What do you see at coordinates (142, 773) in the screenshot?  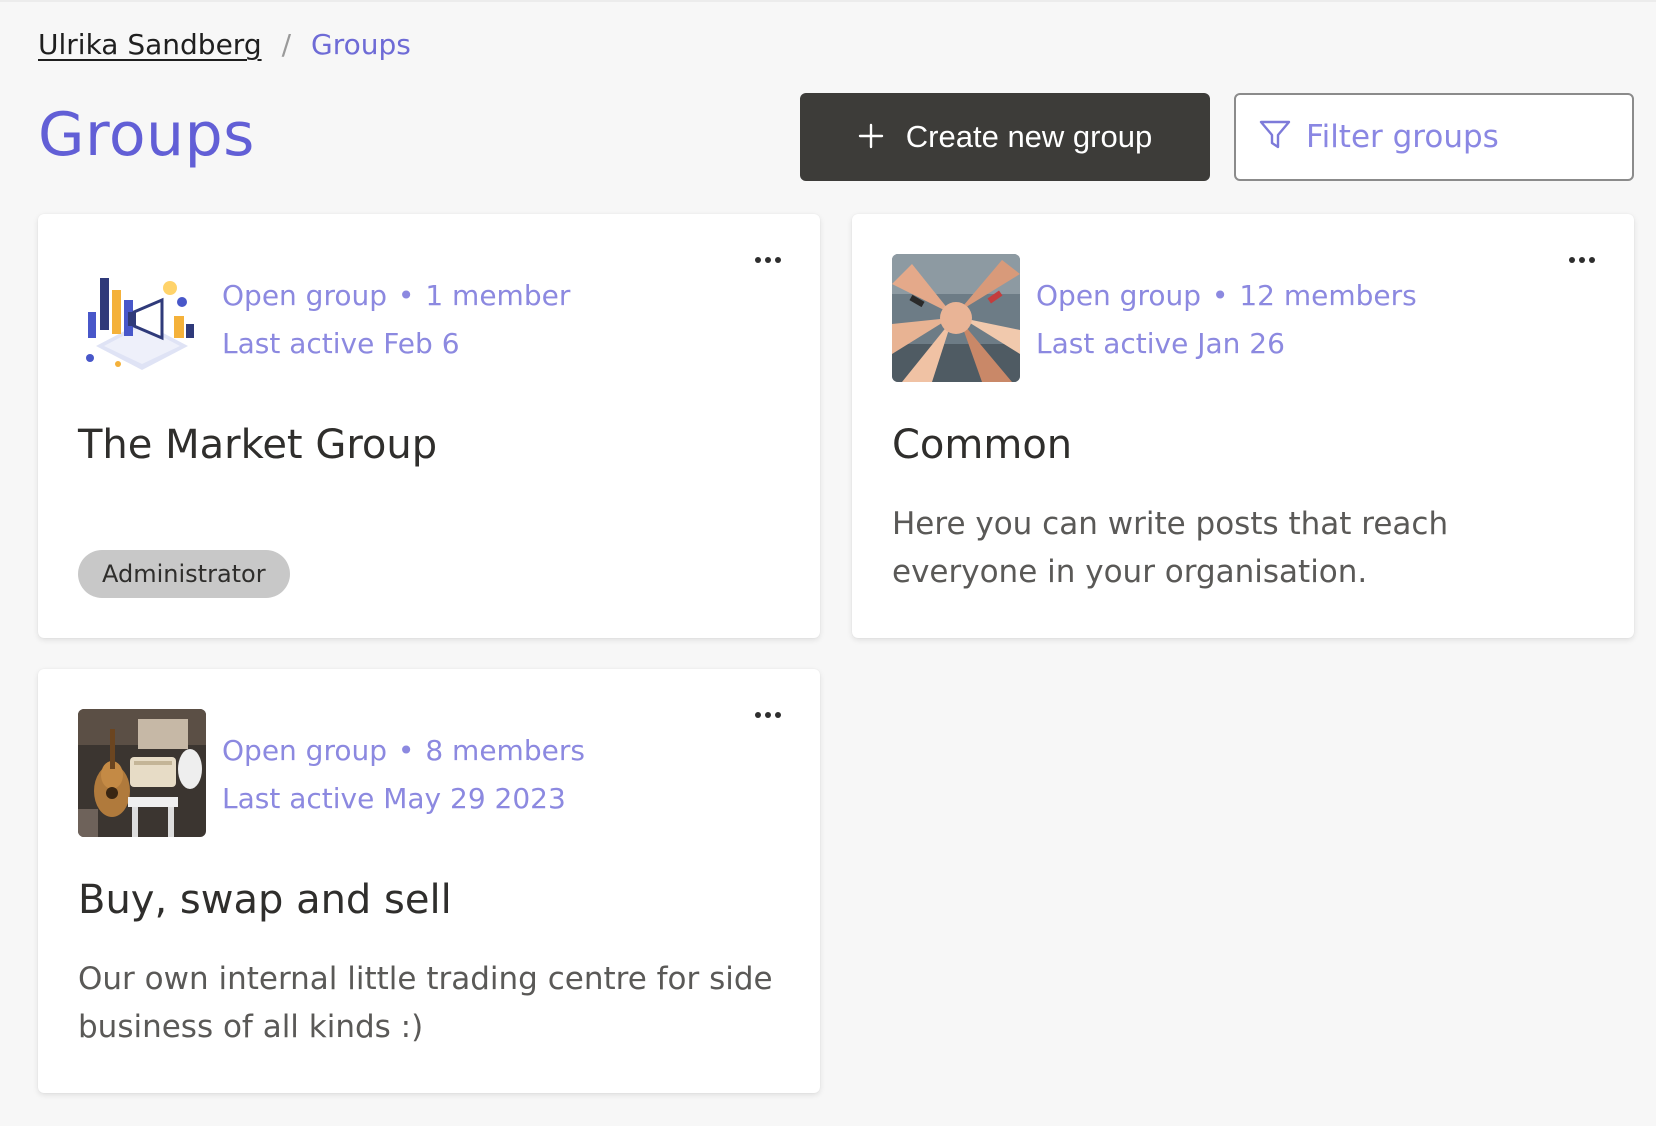 I see `group-image-buy-swap-sell` at bounding box center [142, 773].